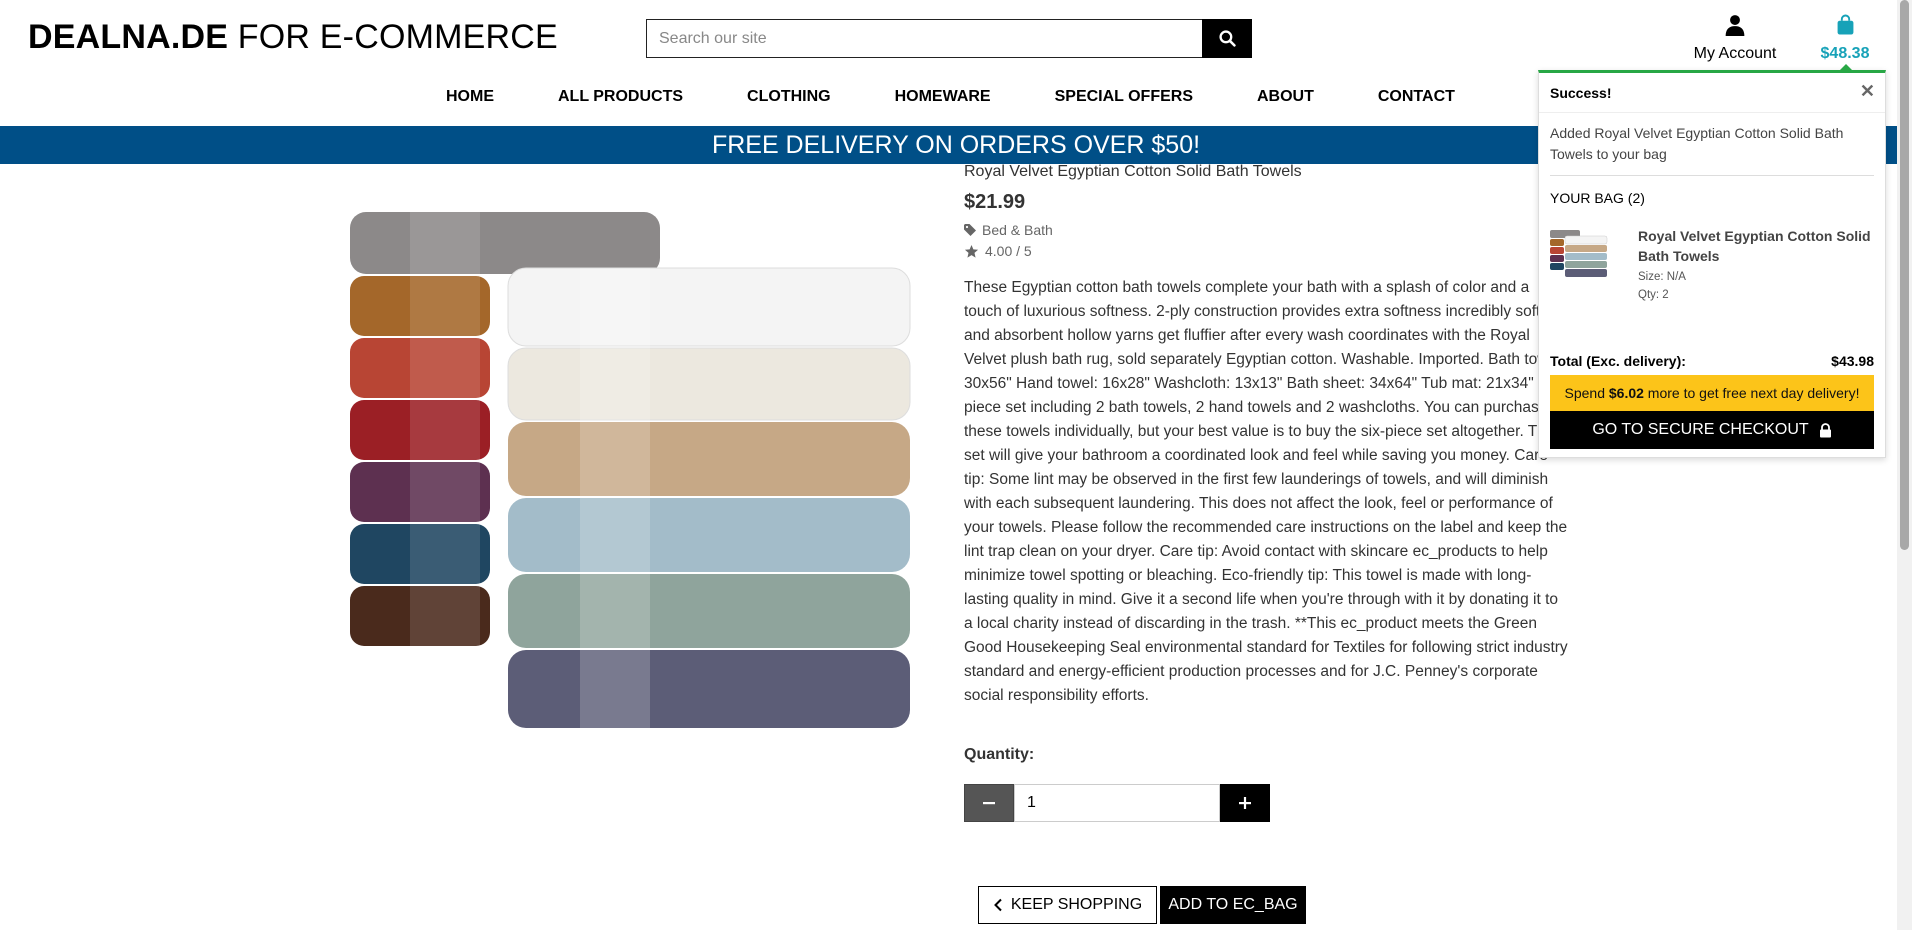 Image resolution: width=1912 pixels, height=930 pixels. I want to click on search-button, so click(1227, 38).